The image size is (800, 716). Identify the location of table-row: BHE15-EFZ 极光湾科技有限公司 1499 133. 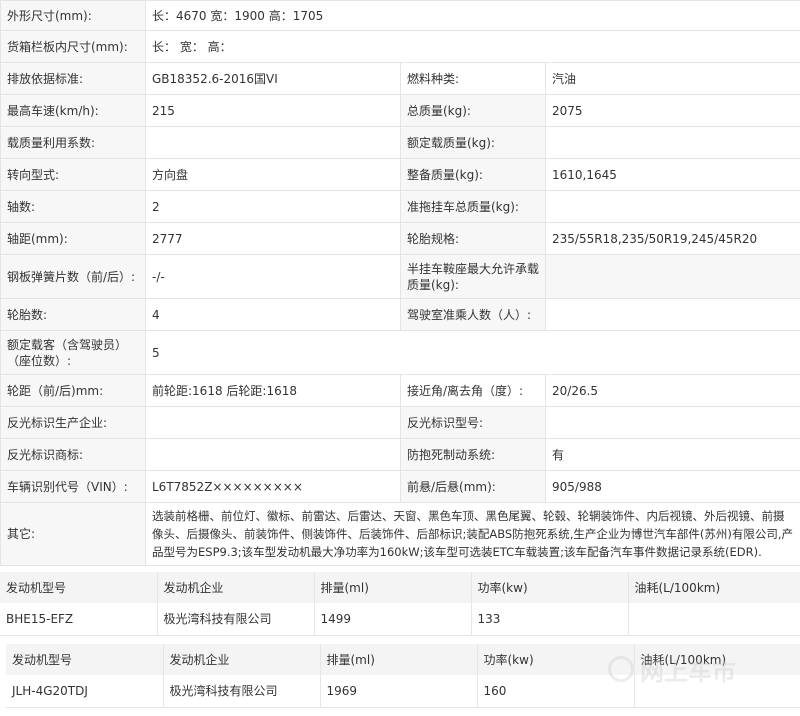
(400, 619).